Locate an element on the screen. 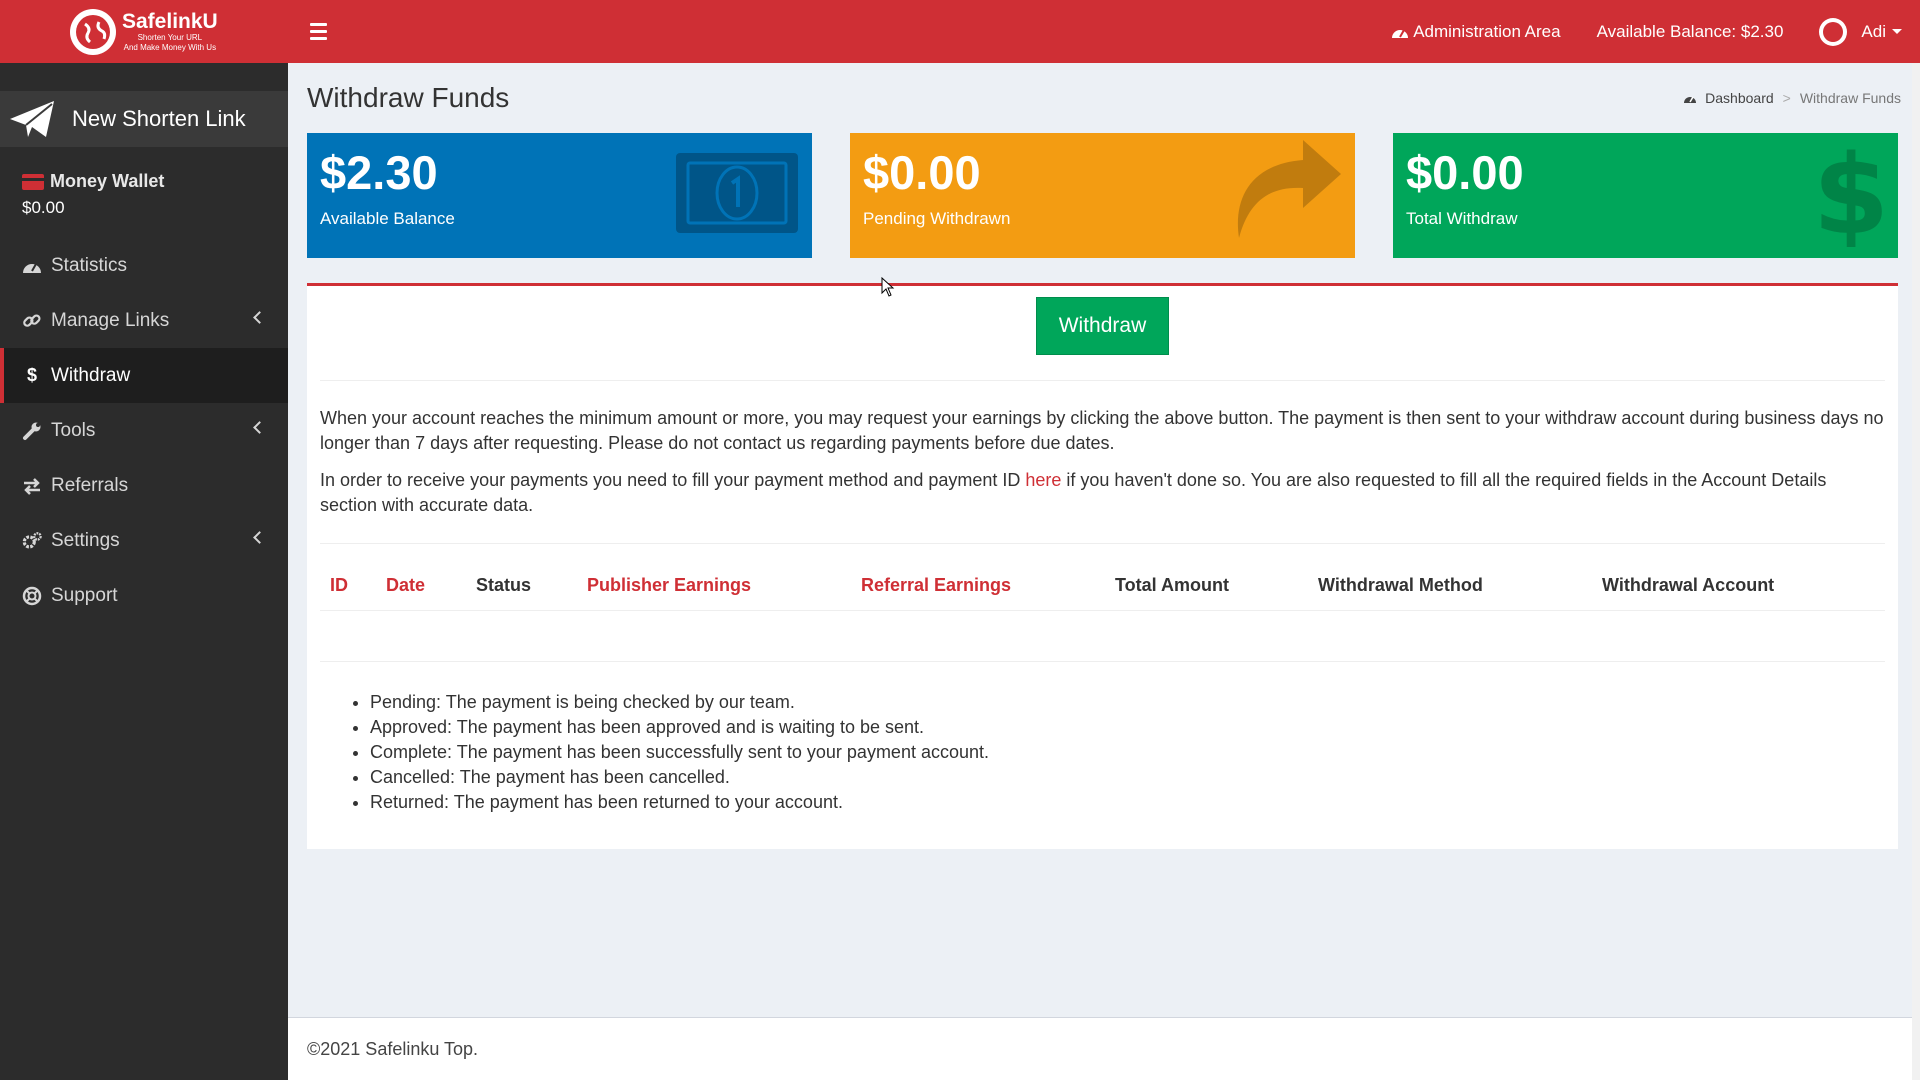 This screenshot has height=1080, width=1920. sidebar-item-label: Withdraw is located at coordinates (91, 375).